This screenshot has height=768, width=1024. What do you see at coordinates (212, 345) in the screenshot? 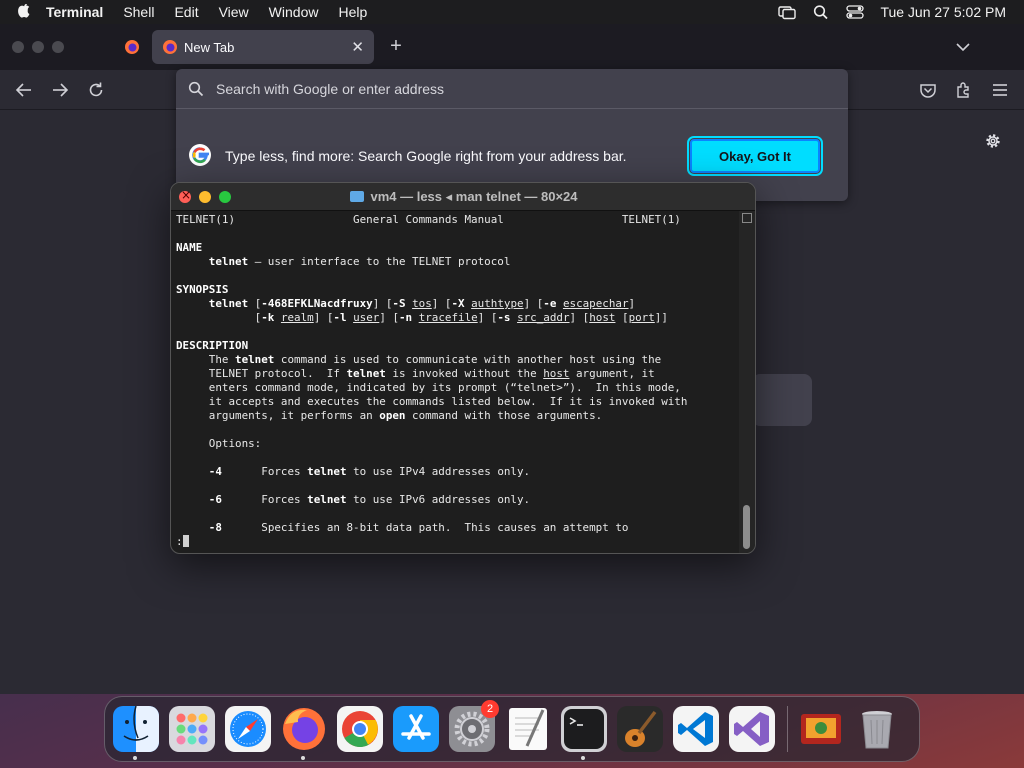
I see `terminal-text: DESCRIPTION` at bounding box center [212, 345].